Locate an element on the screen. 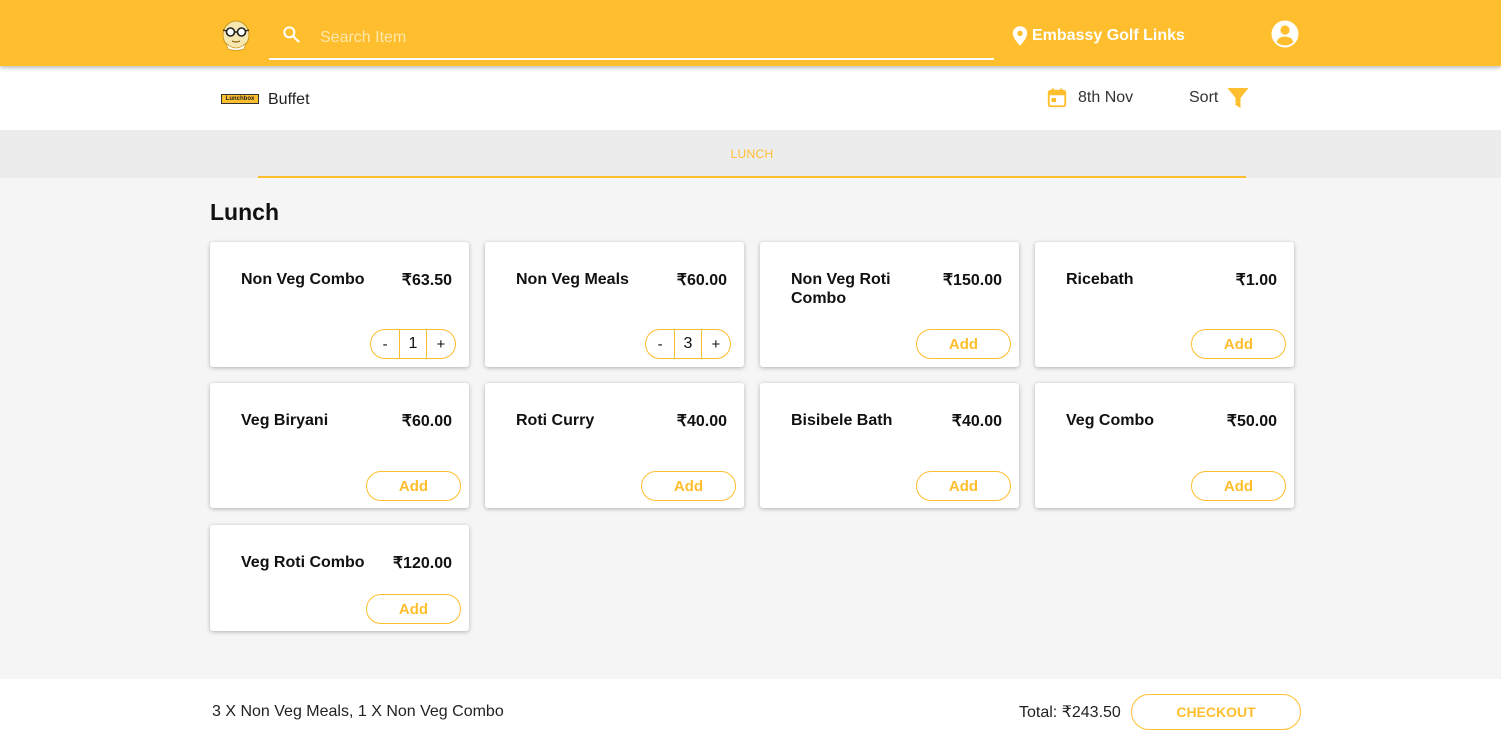  tab-lunch: LUNCH is located at coordinates (752, 154).